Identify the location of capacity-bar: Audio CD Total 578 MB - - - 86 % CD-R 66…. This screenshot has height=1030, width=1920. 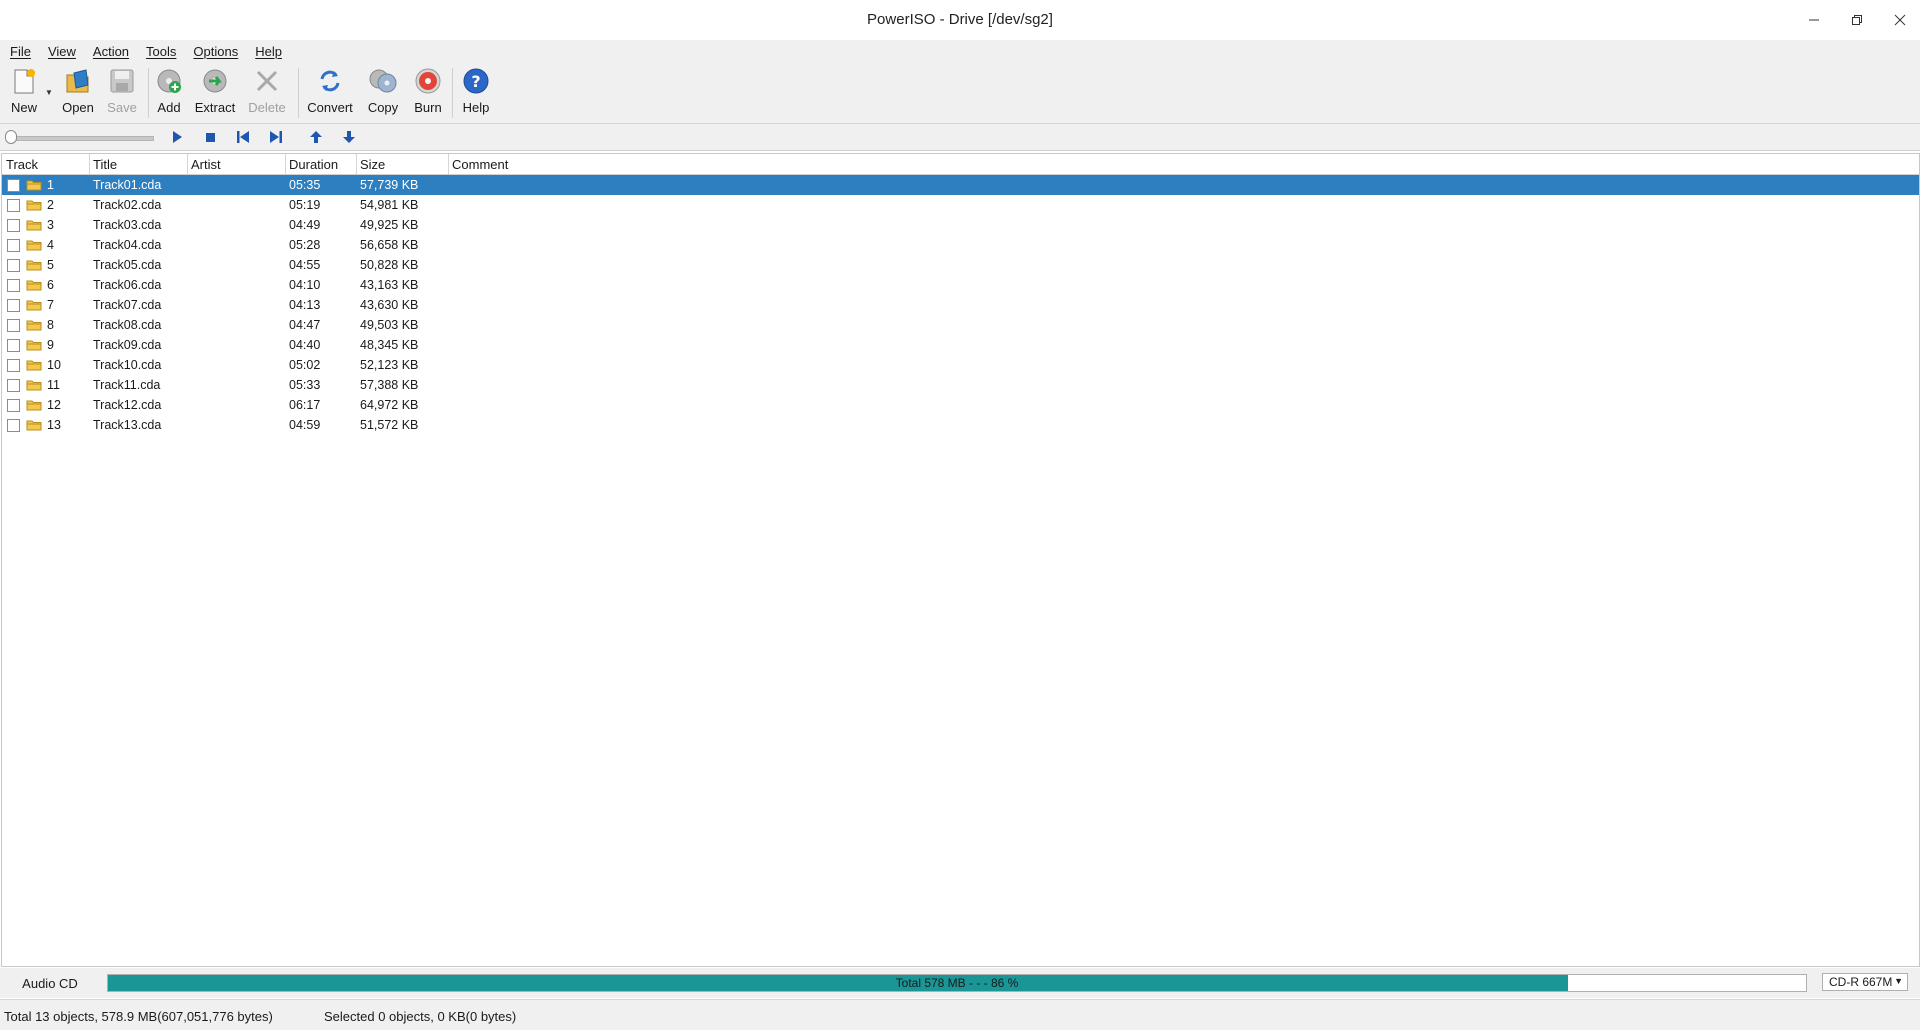
(960, 983).